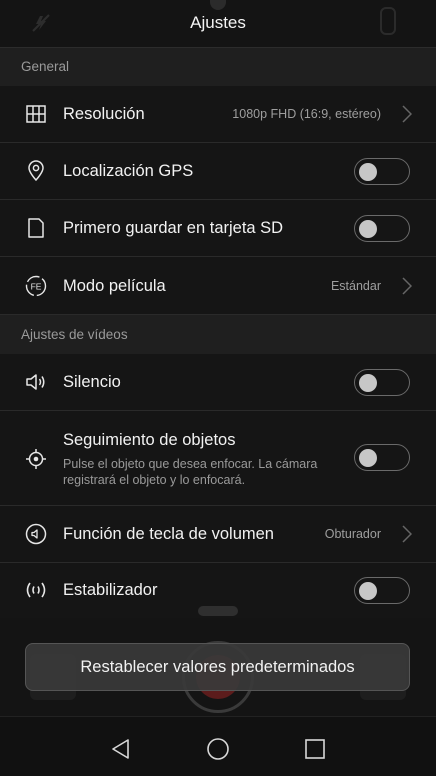 This screenshot has height=776, width=436. Describe the element at coordinates (121, 749) in the screenshot. I see `back-triangle-icon` at that location.